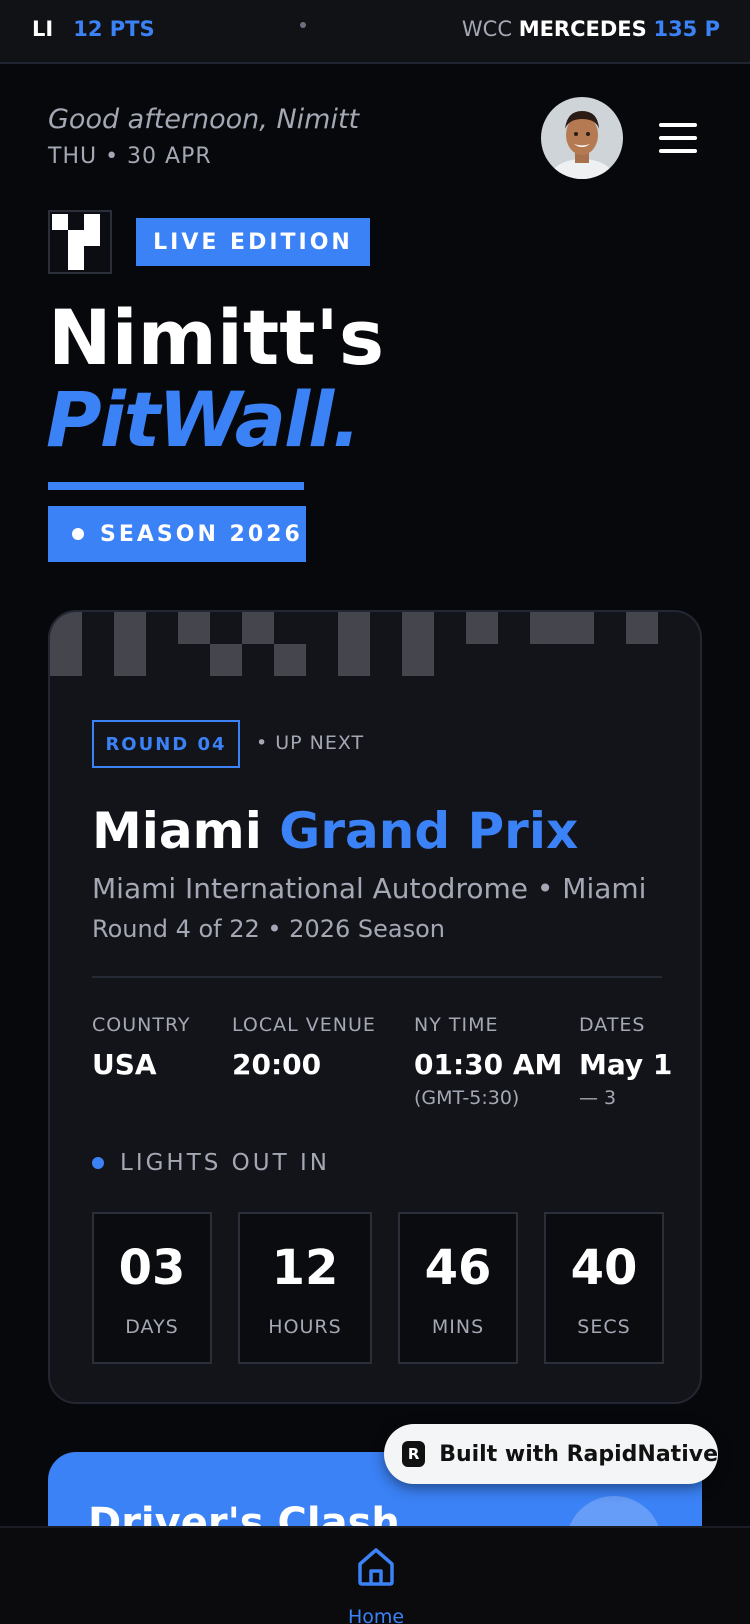 The width and height of the screenshot is (750, 1624). I want to click on countdown-secs: 40 SECS, so click(604, 1288).